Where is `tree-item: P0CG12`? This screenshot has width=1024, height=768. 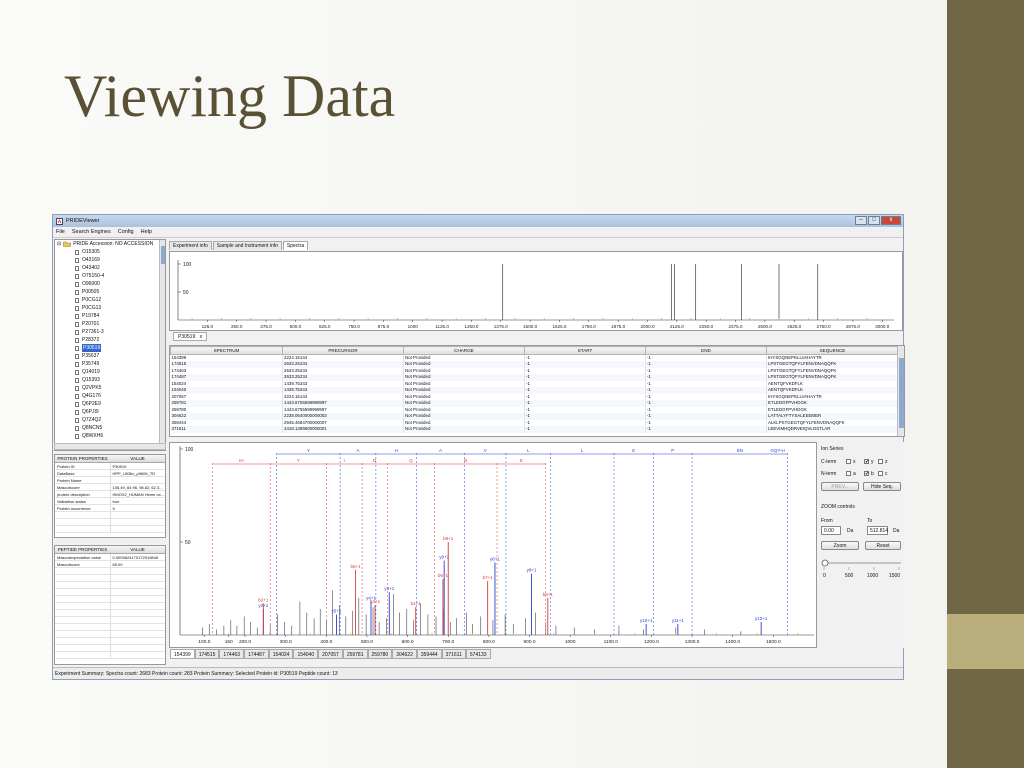
tree-item: P0CG12 is located at coordinates (110, 300).